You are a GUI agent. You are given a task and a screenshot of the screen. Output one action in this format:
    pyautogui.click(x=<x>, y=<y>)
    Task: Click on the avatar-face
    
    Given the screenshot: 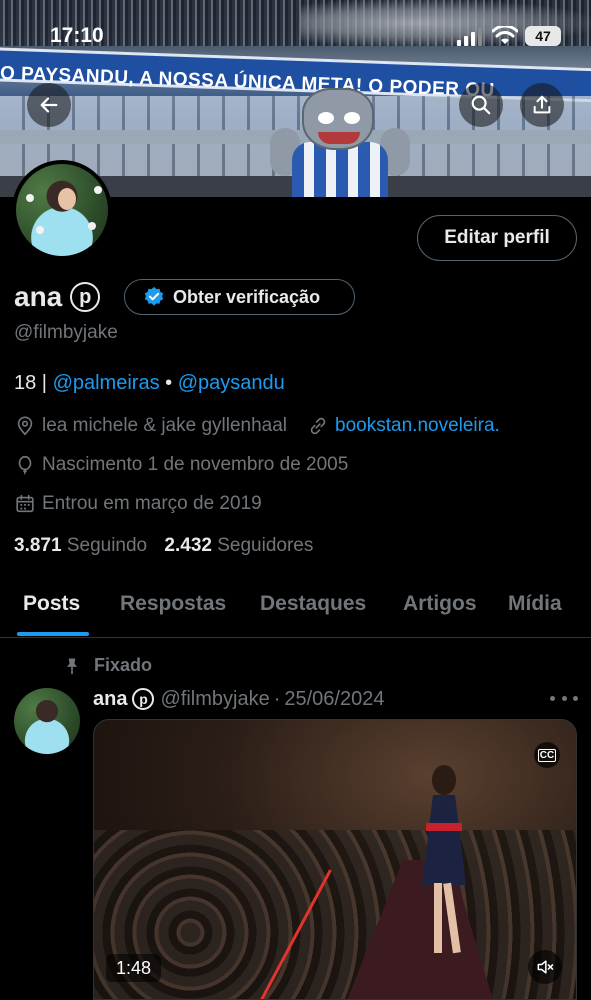 What is the action you would take?
    pyautogui.click(x=67, y=199)
    